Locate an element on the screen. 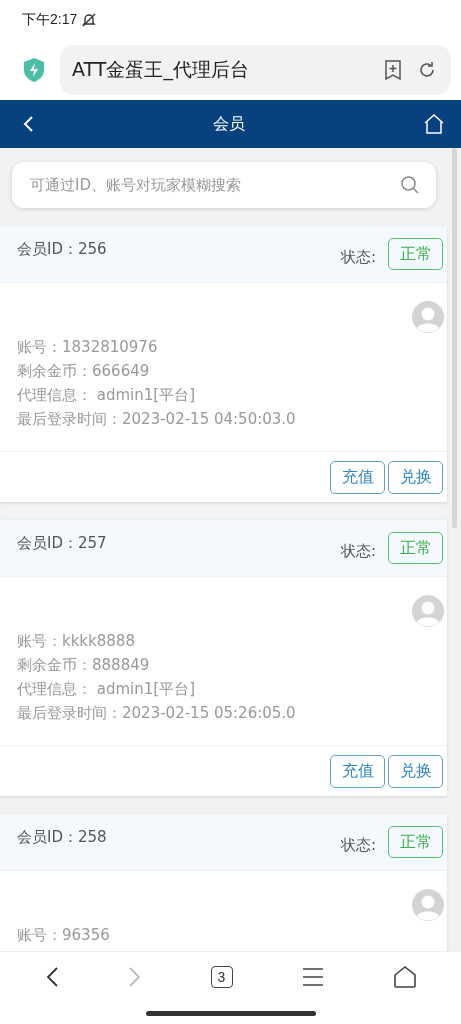  member-info: 账号：96356 is located at coordinates (64, 935).